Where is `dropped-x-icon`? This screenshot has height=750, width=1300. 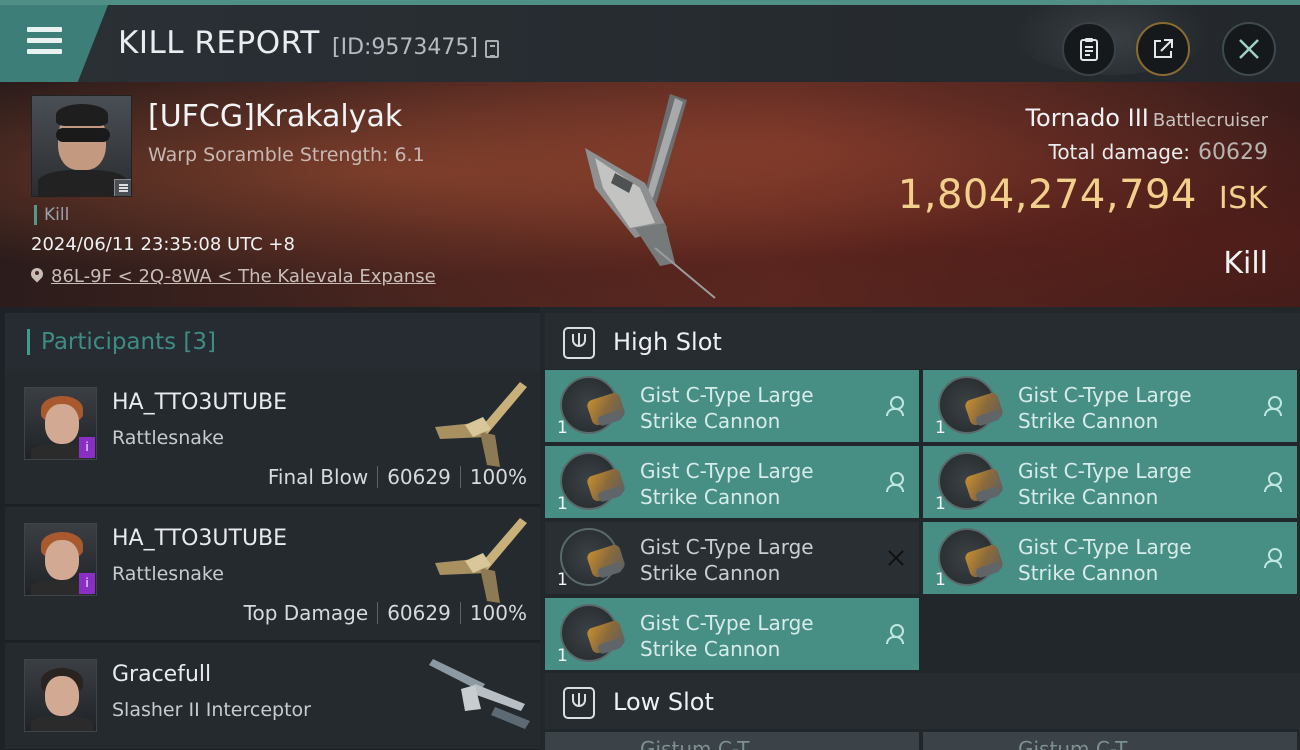 dropped-x-icon is located at coordinates (896, 558).